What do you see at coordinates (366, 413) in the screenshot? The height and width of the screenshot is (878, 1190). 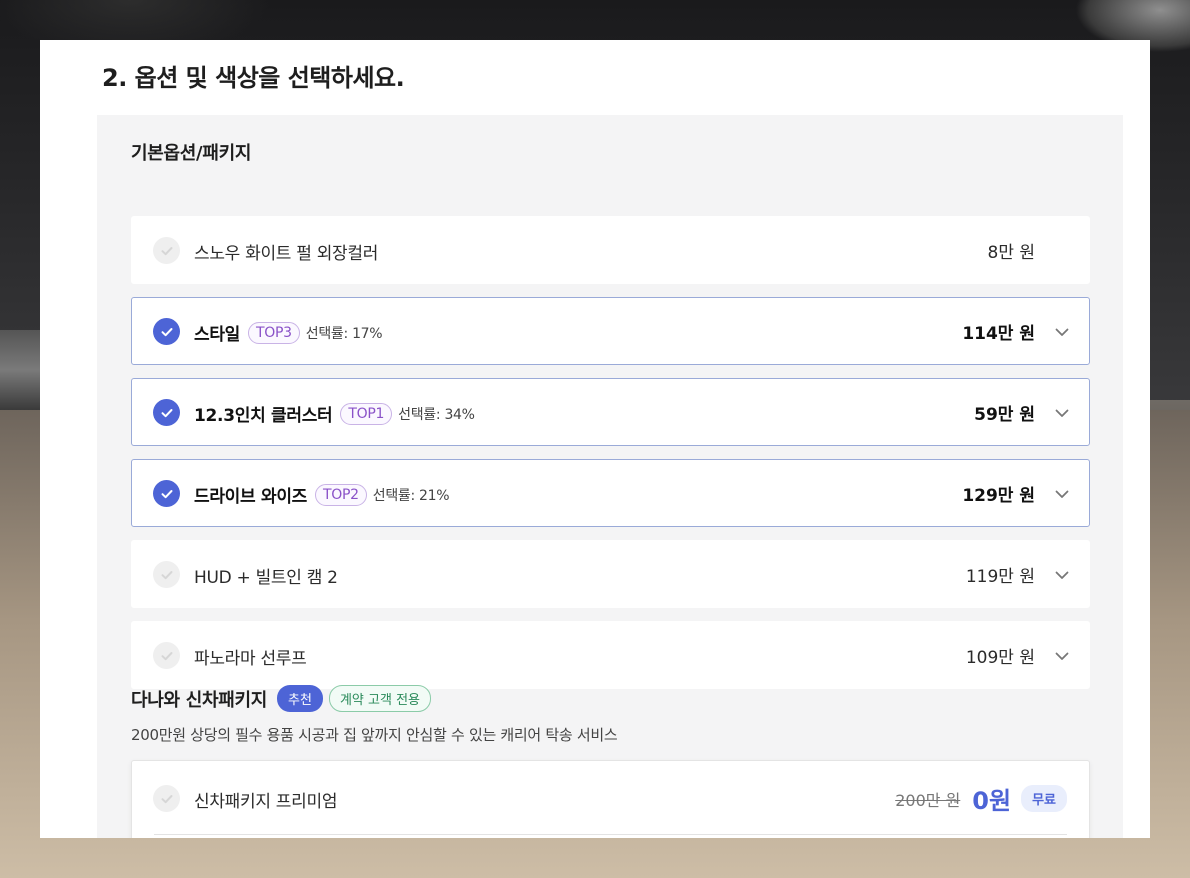 I see `rank-badge: TOP1` at bounding box center [366, 413].